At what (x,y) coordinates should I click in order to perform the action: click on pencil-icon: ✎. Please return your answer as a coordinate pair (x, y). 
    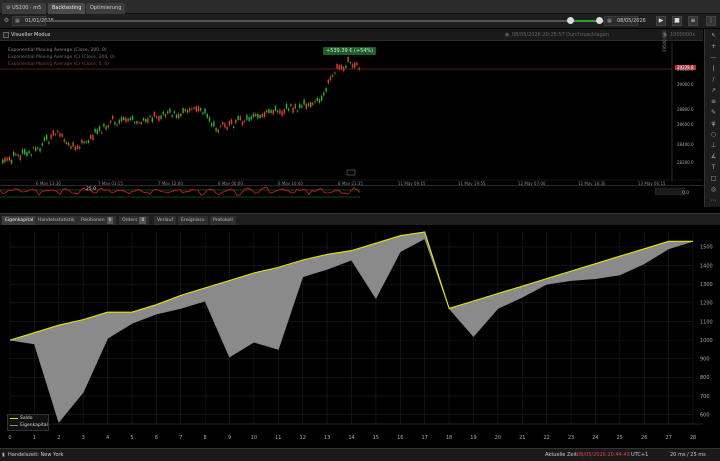
    Looking at the image, I should click on (713, 112).